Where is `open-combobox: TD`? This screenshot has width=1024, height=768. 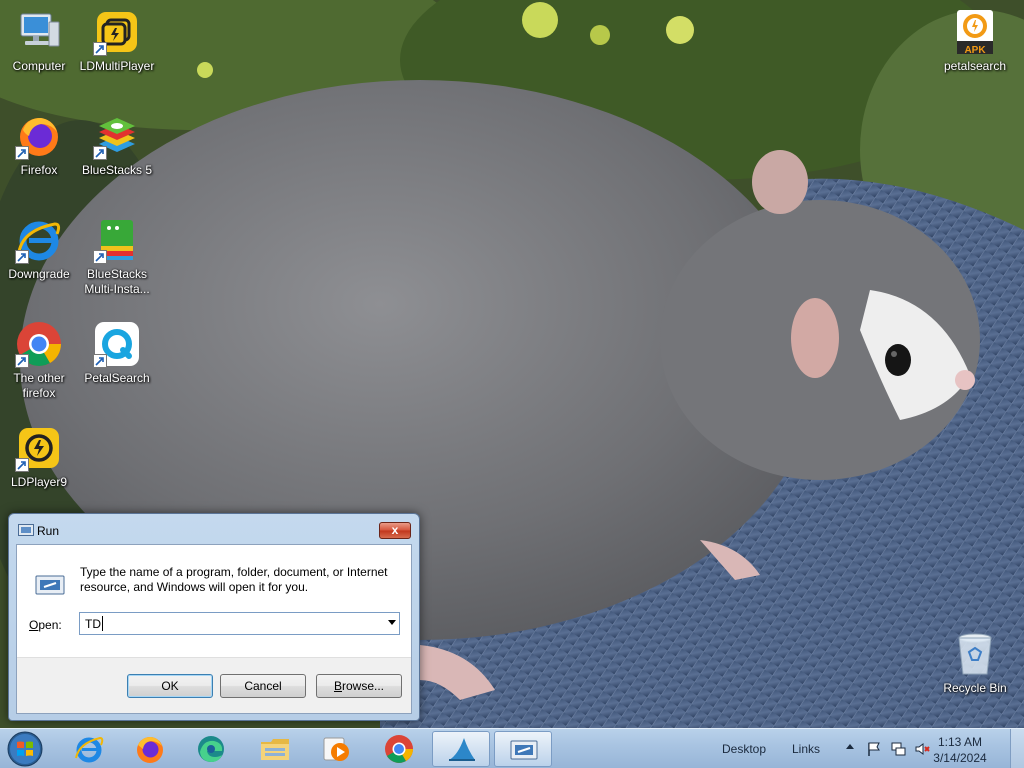
open-combobox: TD is located at coordinates (239, 623).